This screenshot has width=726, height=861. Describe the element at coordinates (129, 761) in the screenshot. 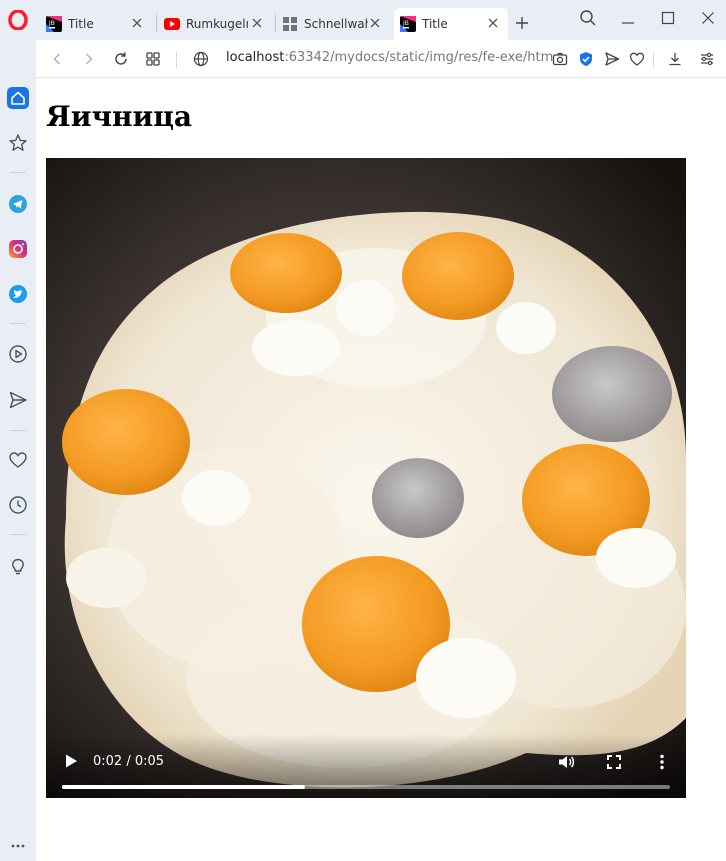

I see `video-time: 0:02 / 0:05` at that location.